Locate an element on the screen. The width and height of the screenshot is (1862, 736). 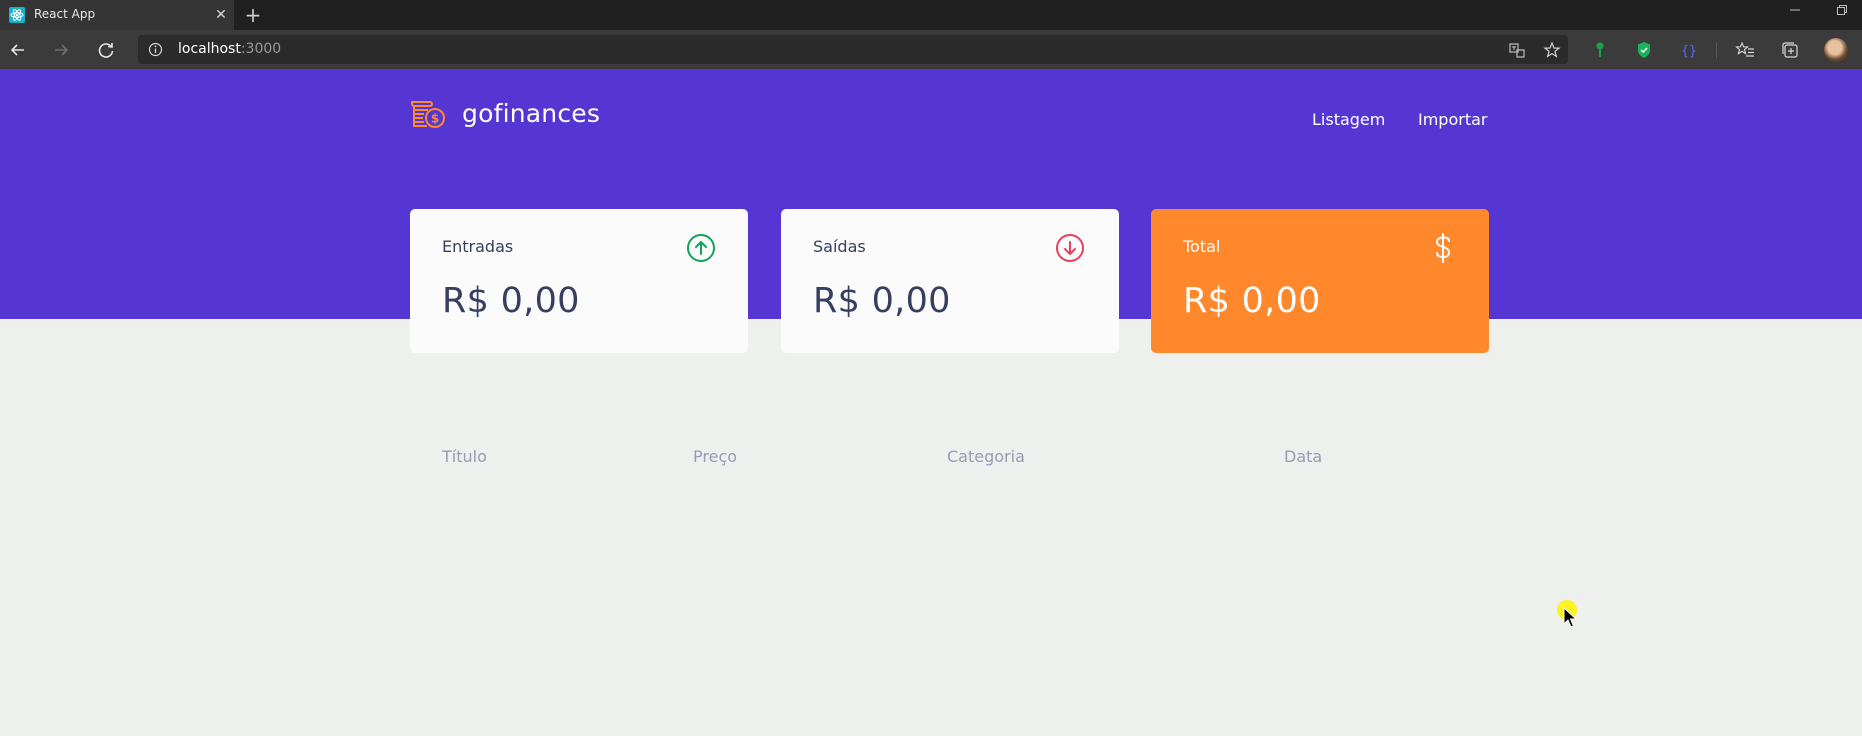
total-card-value: R$ 0,00 is located at coordinates (1252, 301).